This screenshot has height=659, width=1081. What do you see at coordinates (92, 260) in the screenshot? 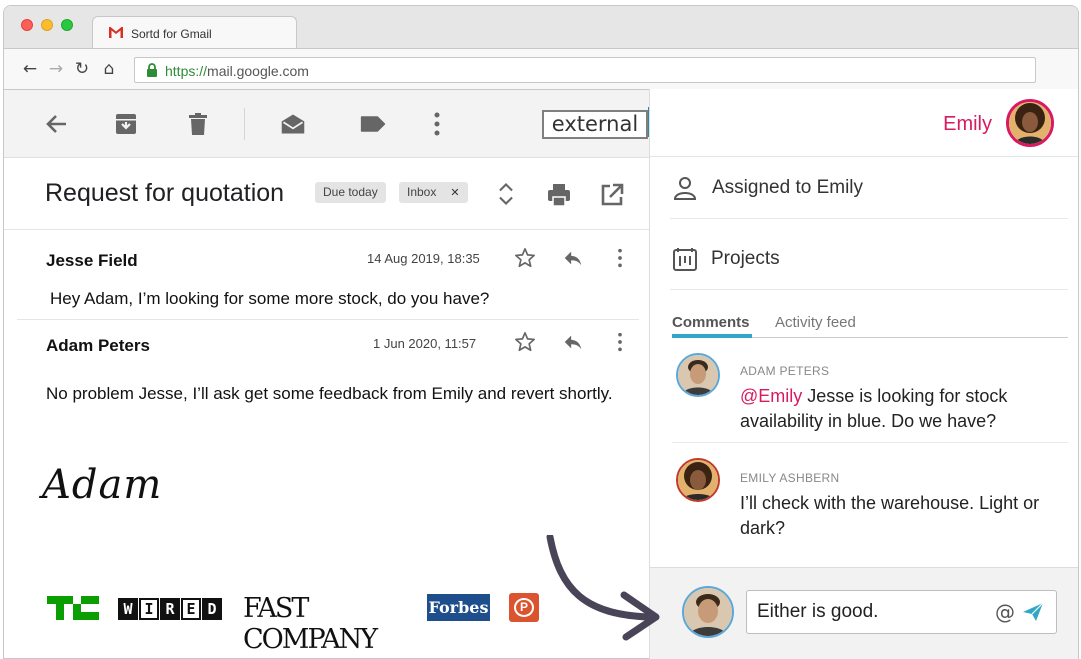
I see `message-sender: Jesse Field` at bounding box center [92, 260].